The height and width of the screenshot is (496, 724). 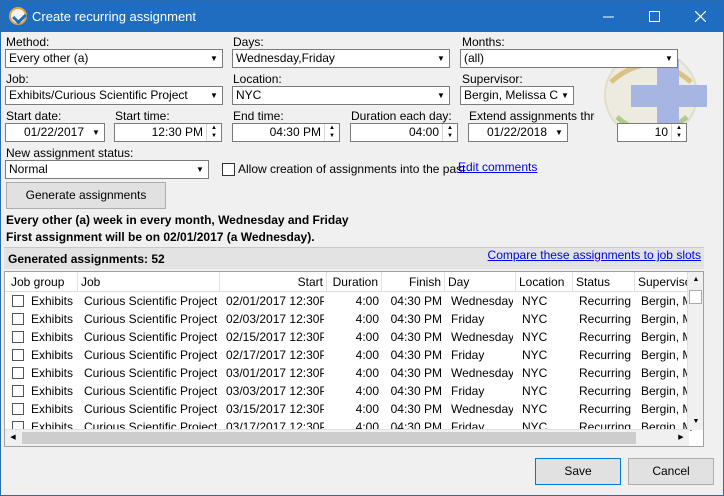 What do you see at coordinates (28, 169) in the screenshot?
I see `status-value: Normal` at bounding box center [28, 169].